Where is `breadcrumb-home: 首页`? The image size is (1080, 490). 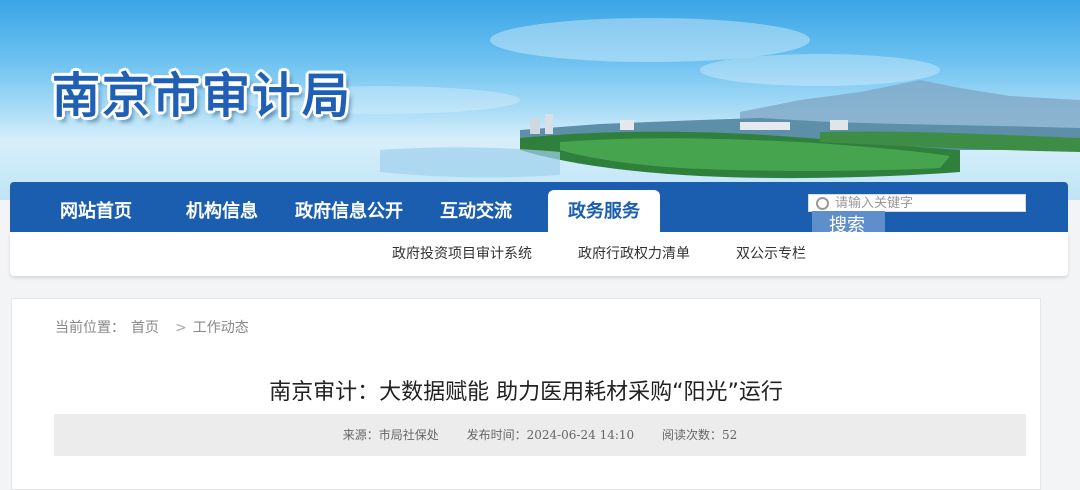 breadcrumb-home: 首页 is located at coordinates (145, 328).